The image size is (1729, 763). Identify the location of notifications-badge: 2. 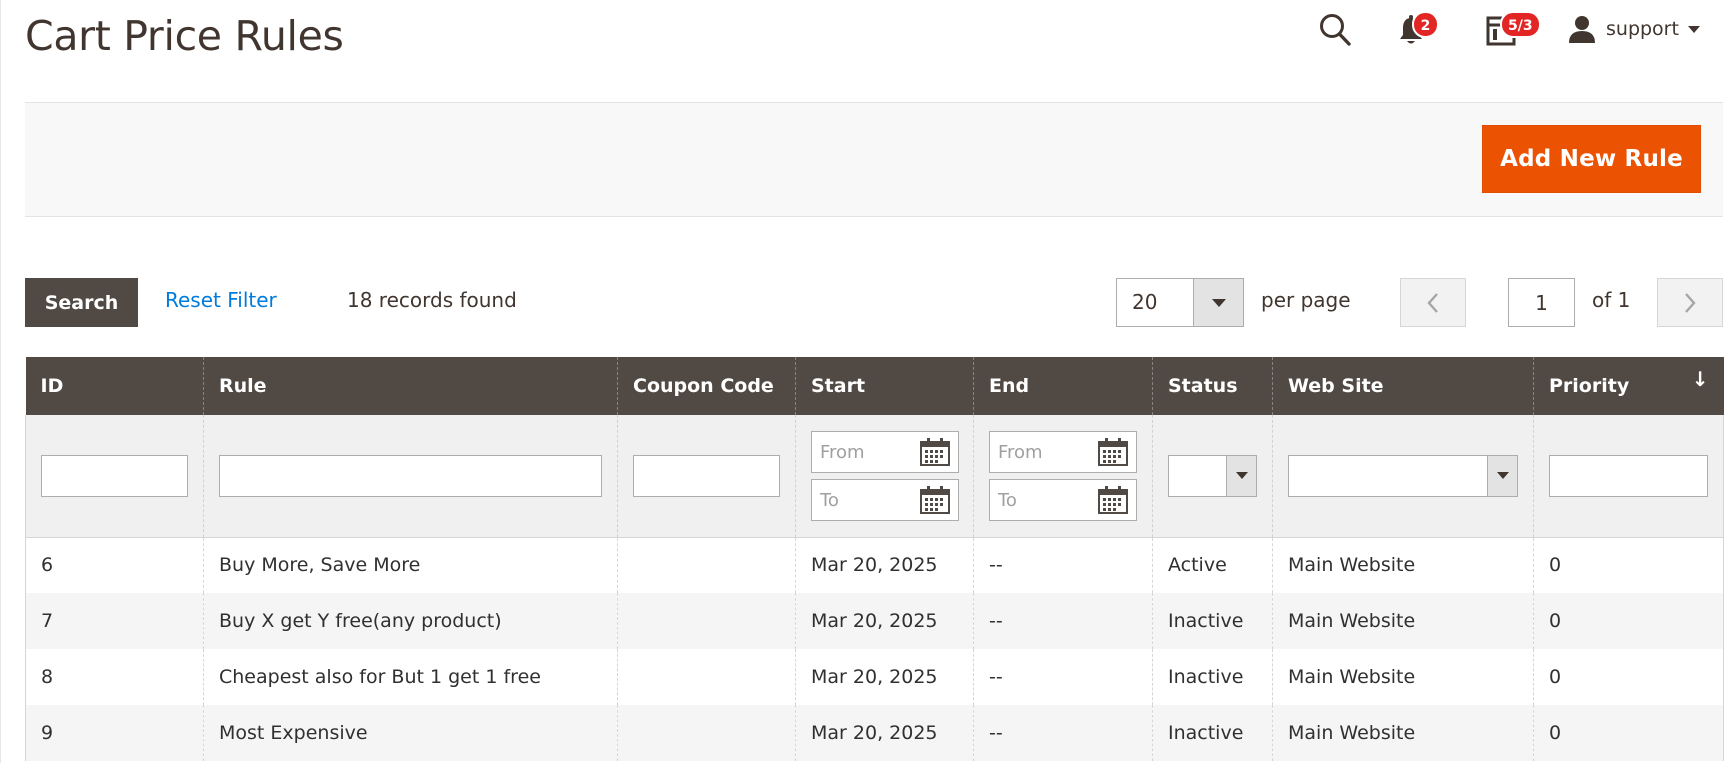
(1425, 24).